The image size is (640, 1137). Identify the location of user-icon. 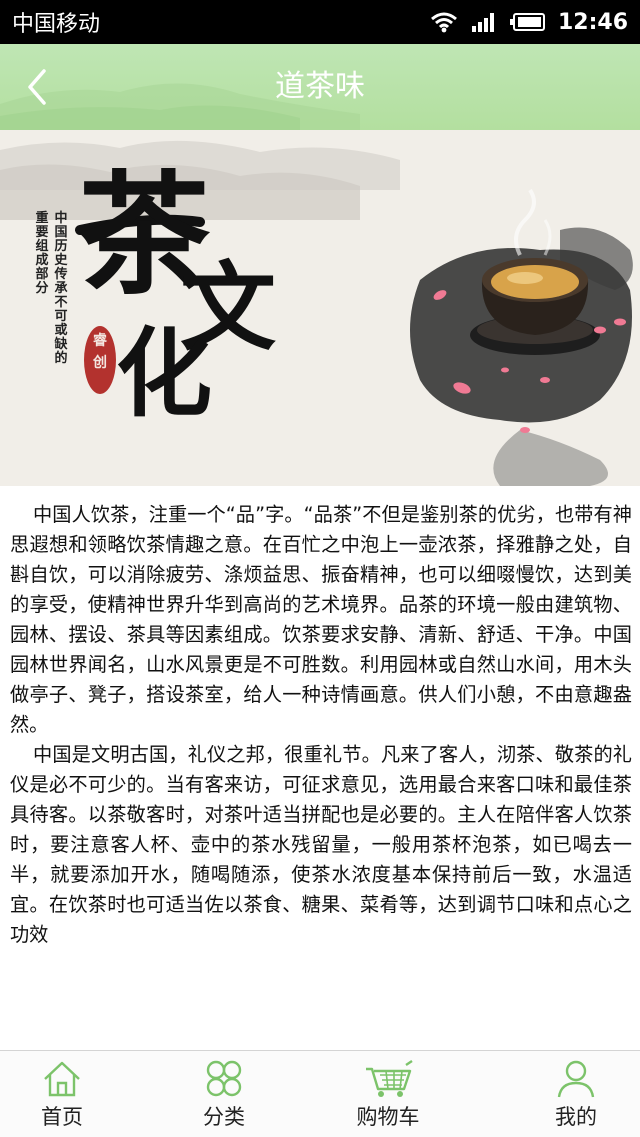
(576, 1079).